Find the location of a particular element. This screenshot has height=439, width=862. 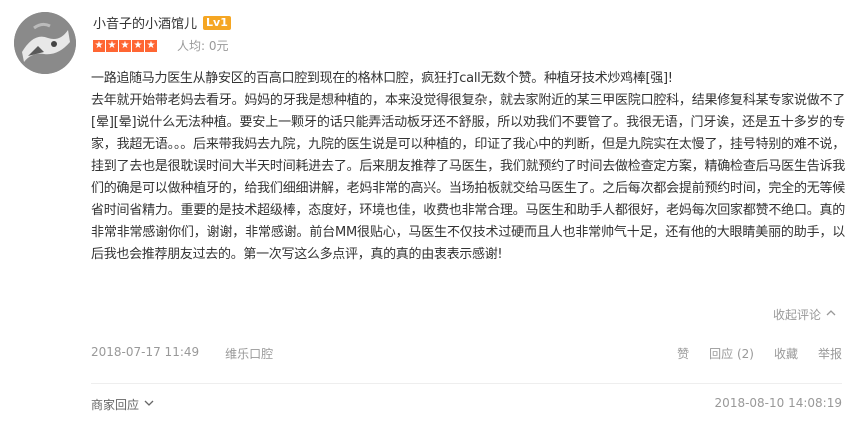

avatar-image is located at coordinates (45, 43).